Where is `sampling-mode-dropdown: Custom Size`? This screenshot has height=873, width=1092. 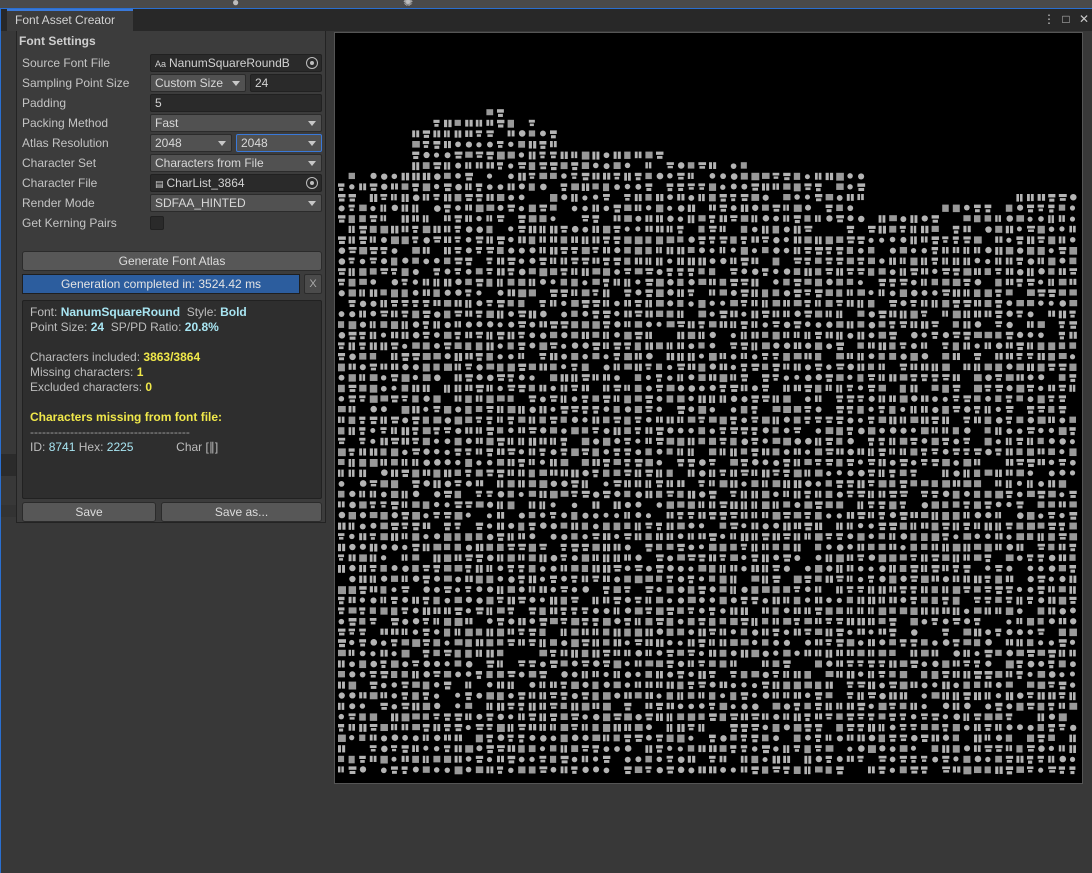 sampling-mode-dropdown: Custom Size is located at coordinates (198, 83).